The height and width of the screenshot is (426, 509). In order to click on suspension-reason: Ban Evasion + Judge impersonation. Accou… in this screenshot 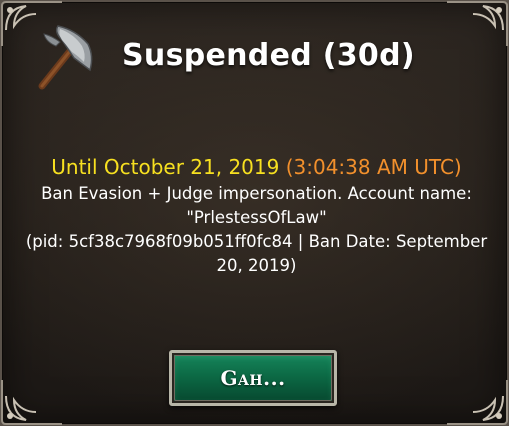, I will do `click(256, 193)`.